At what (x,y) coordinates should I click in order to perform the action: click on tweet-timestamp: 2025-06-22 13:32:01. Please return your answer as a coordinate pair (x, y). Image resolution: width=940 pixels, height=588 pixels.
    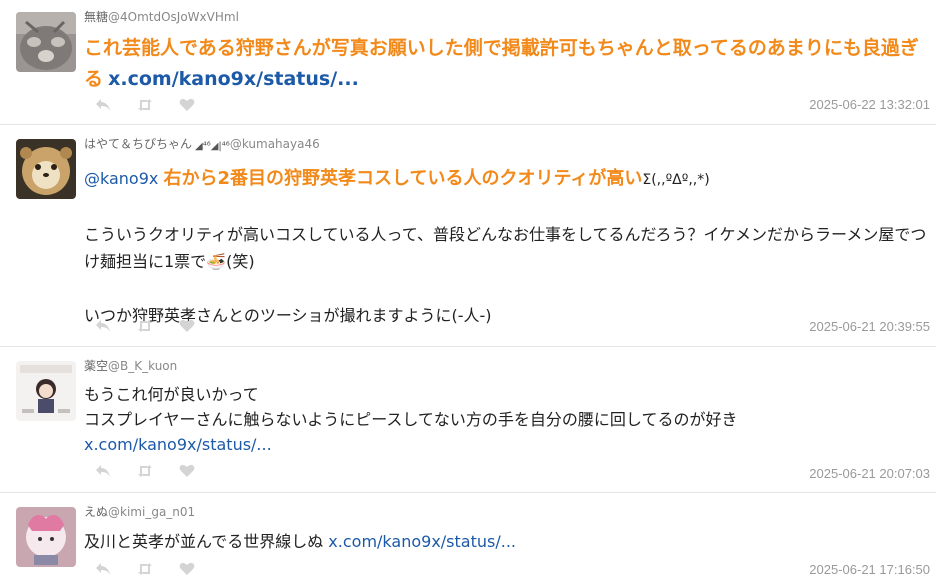
    Looking at the image, I should click on (869, 104).